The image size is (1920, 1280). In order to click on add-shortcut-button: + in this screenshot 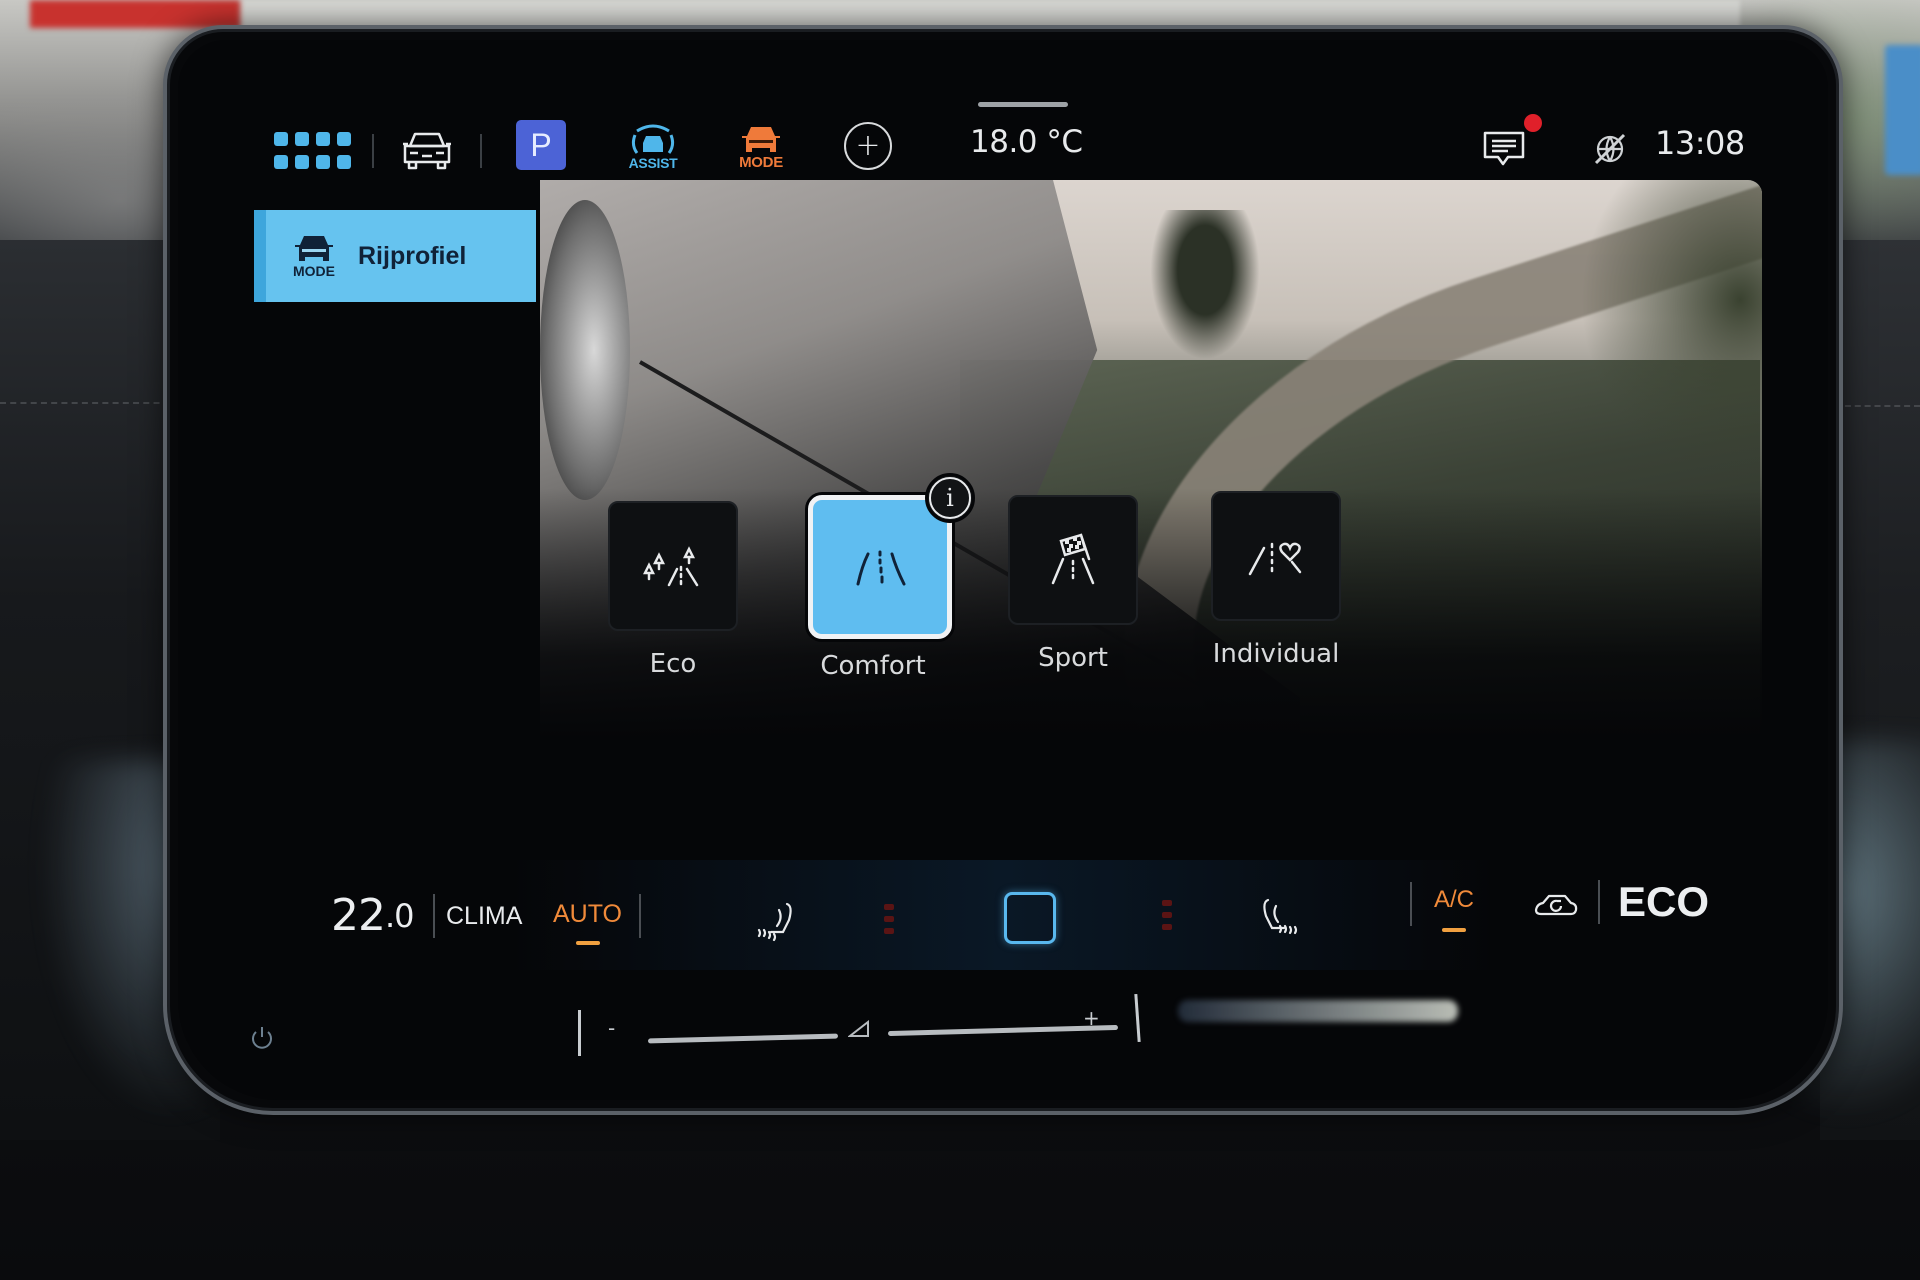, I will do `click(868, 146)`.